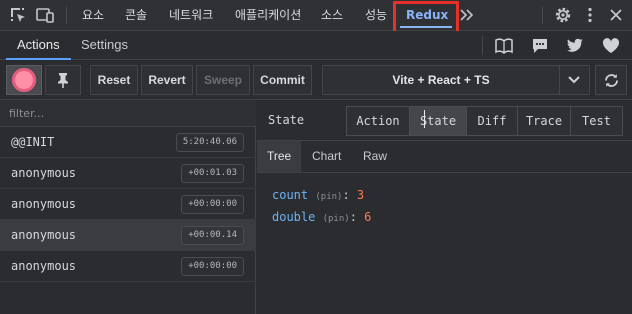 This screenshot has height=314, width=632. Describe the element at coordinates (378, 121) in the screenshot. I see `tab-action: Action` at that location.